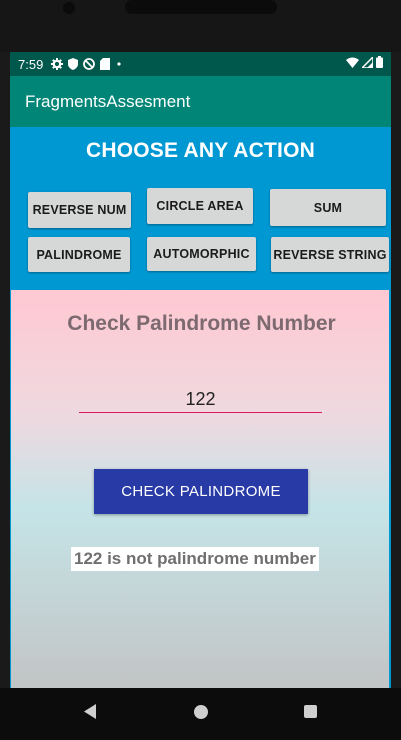 This screenshot has height=740, width=401. What do you see at coordinates (119, 64) in the screenshot?
I see `dot-icon` at bounding box center [119, 64].